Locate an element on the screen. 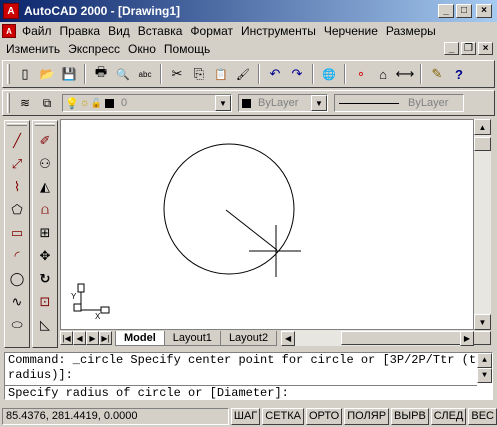 Image resolution: width=497 pixels, height=427 pixels. distance-icon: ⟷ is located at coordinates (405, 74).